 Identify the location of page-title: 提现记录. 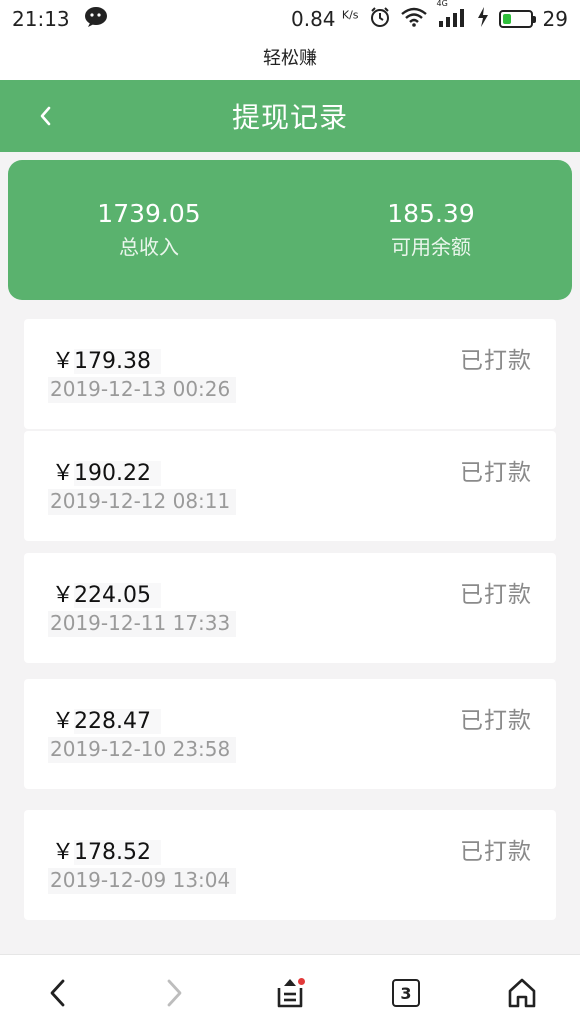
(289, 117).